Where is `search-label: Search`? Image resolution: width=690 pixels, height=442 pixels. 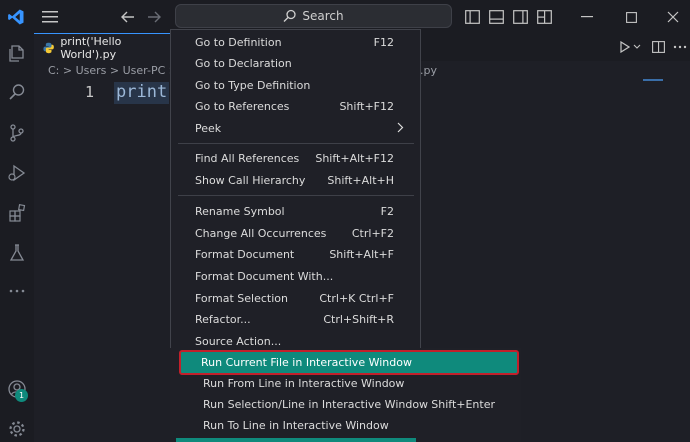
search-label: Search is located at coordinates (323, 16).